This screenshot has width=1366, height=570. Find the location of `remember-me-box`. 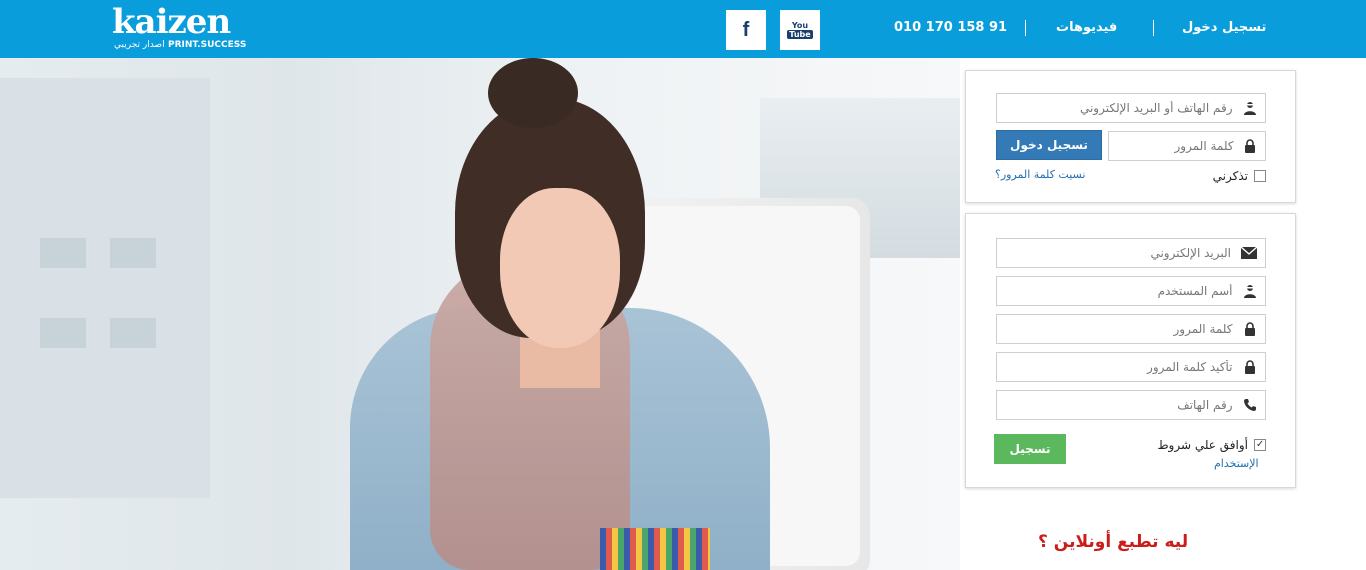

remember-me-box is located at coordinates (1260, 176).